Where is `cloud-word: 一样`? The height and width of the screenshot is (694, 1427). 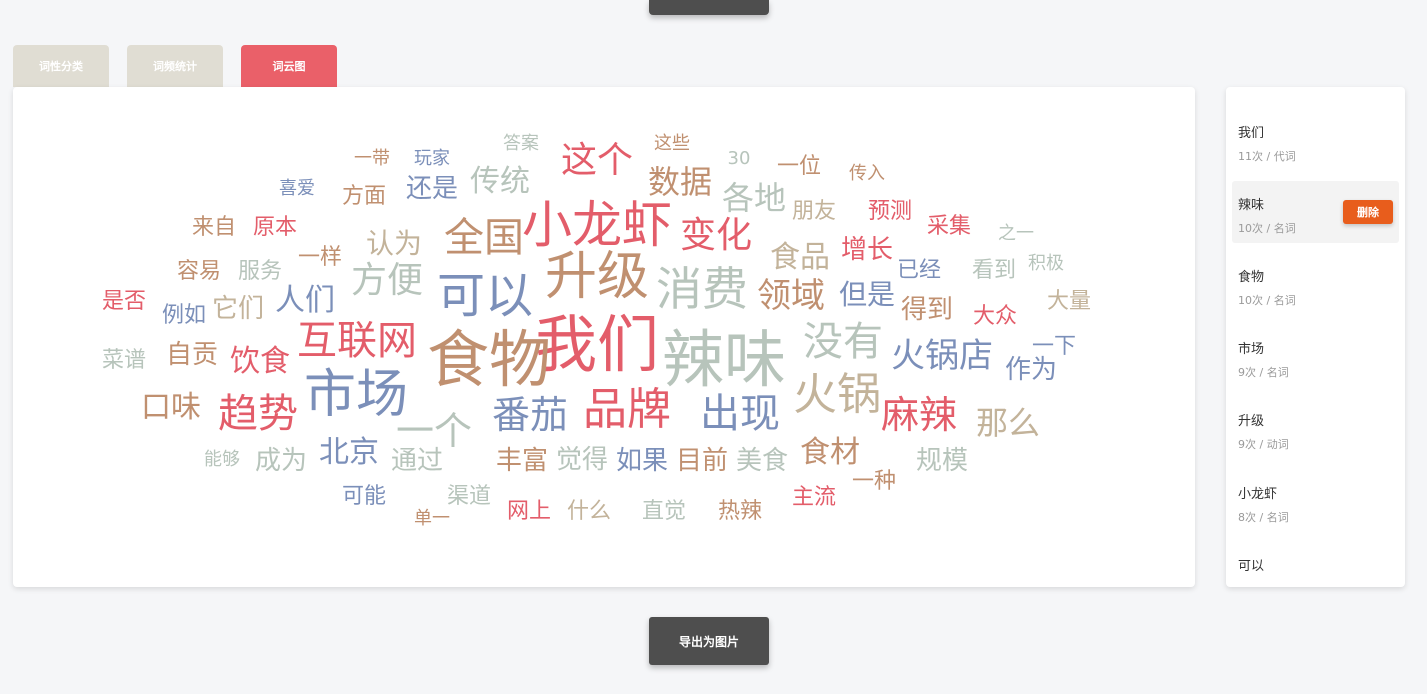 cloud-word: 一样 is located at coordinates (320, 258).